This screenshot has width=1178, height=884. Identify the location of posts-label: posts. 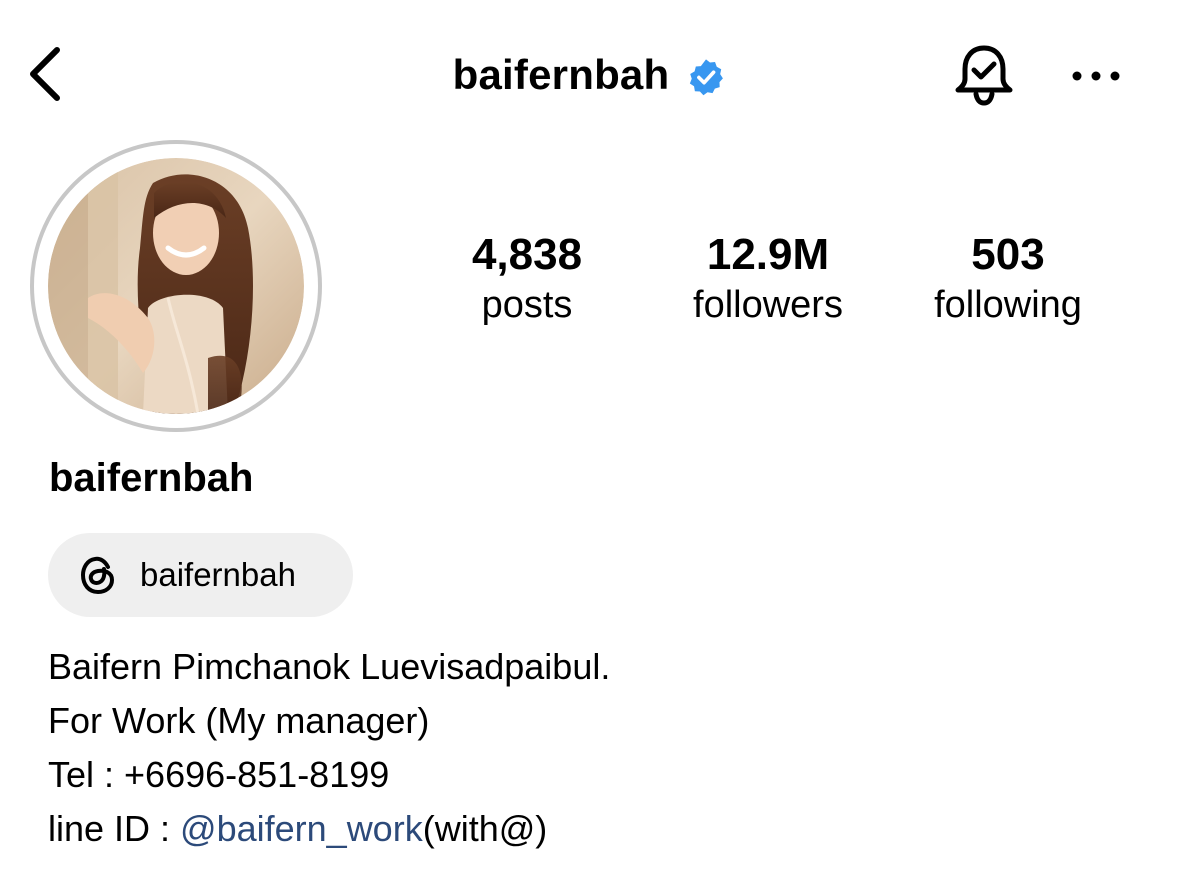
(527, 305).